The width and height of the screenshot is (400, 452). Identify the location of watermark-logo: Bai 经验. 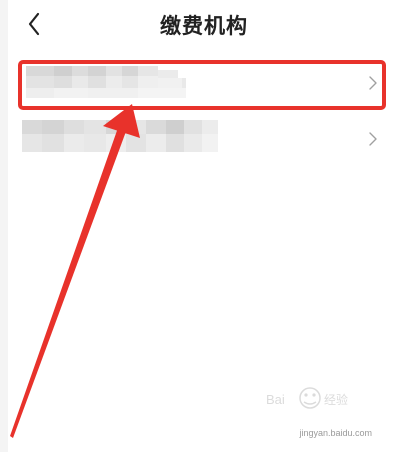
(307, 398).